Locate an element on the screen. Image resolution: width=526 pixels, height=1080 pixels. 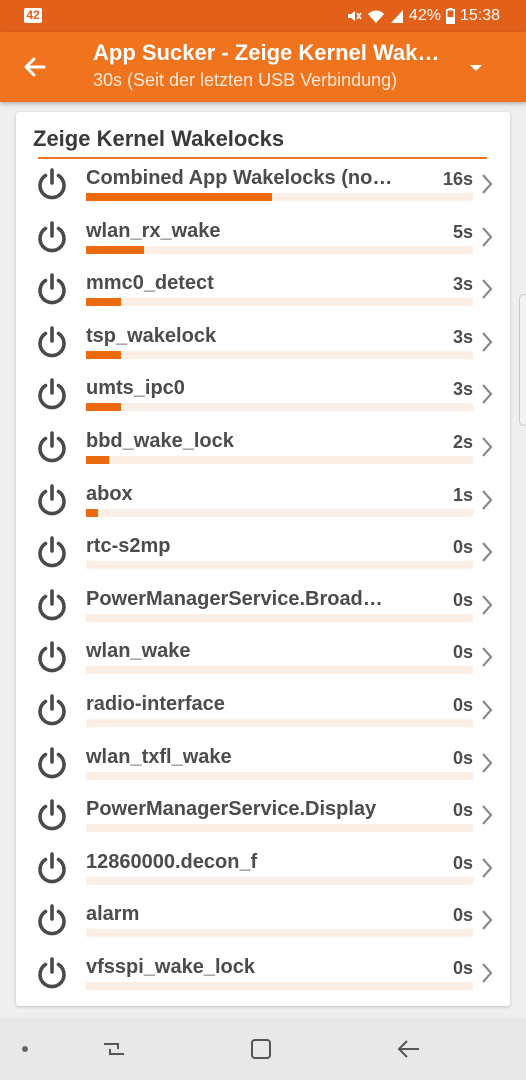
wifi-icon is located at coordinates (376, 16).